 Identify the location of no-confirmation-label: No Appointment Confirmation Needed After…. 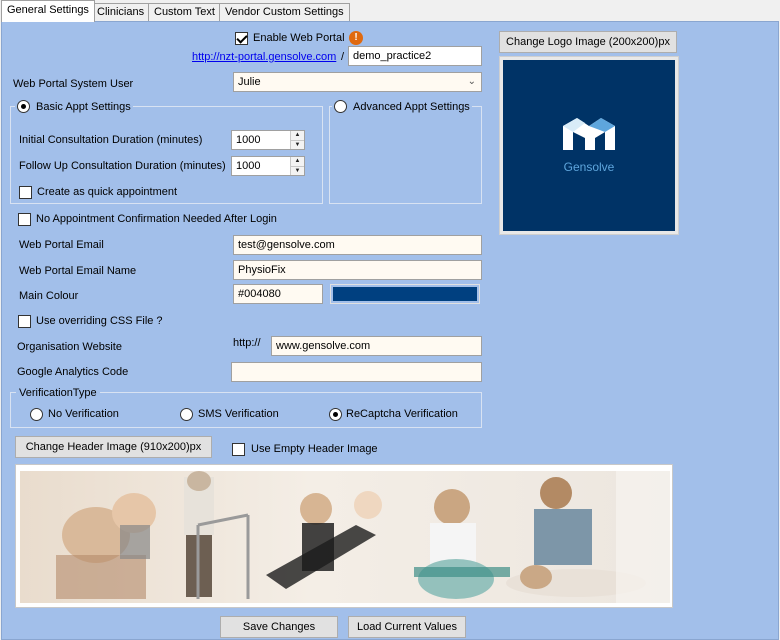
(156, 219).